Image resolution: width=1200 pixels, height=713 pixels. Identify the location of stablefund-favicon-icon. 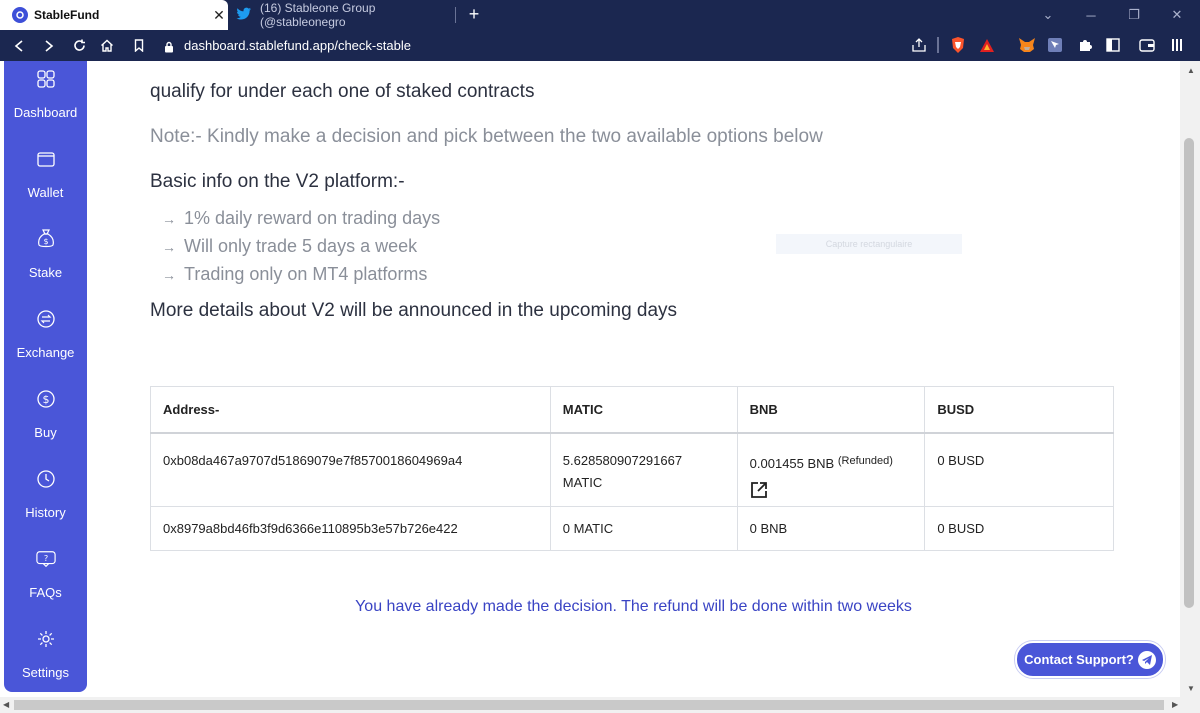
(20, 15).